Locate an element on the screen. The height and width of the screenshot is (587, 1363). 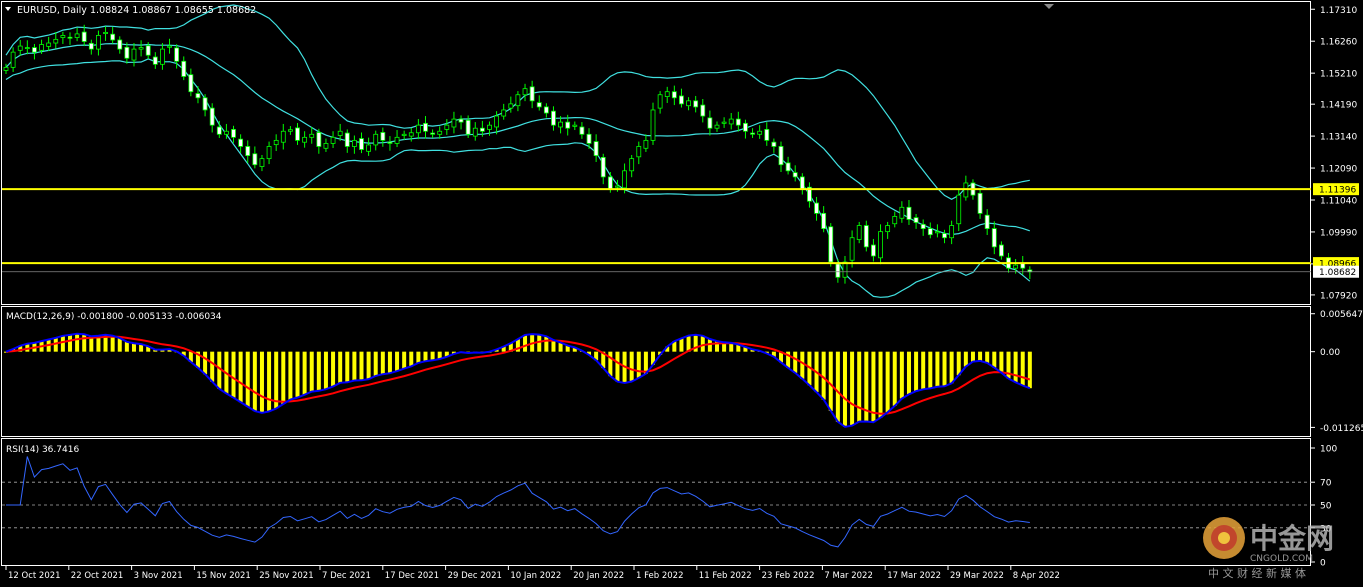
time-tick-label: 3 Nov 2021 is located at coordinates (158, 576).